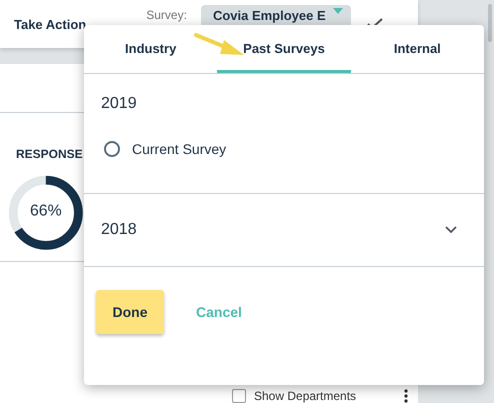 The image size is (494, 403). What do you see at coordinates (130, 312) in the screenshot?
I see `done-button: Done` at bounding box center [130, 312].